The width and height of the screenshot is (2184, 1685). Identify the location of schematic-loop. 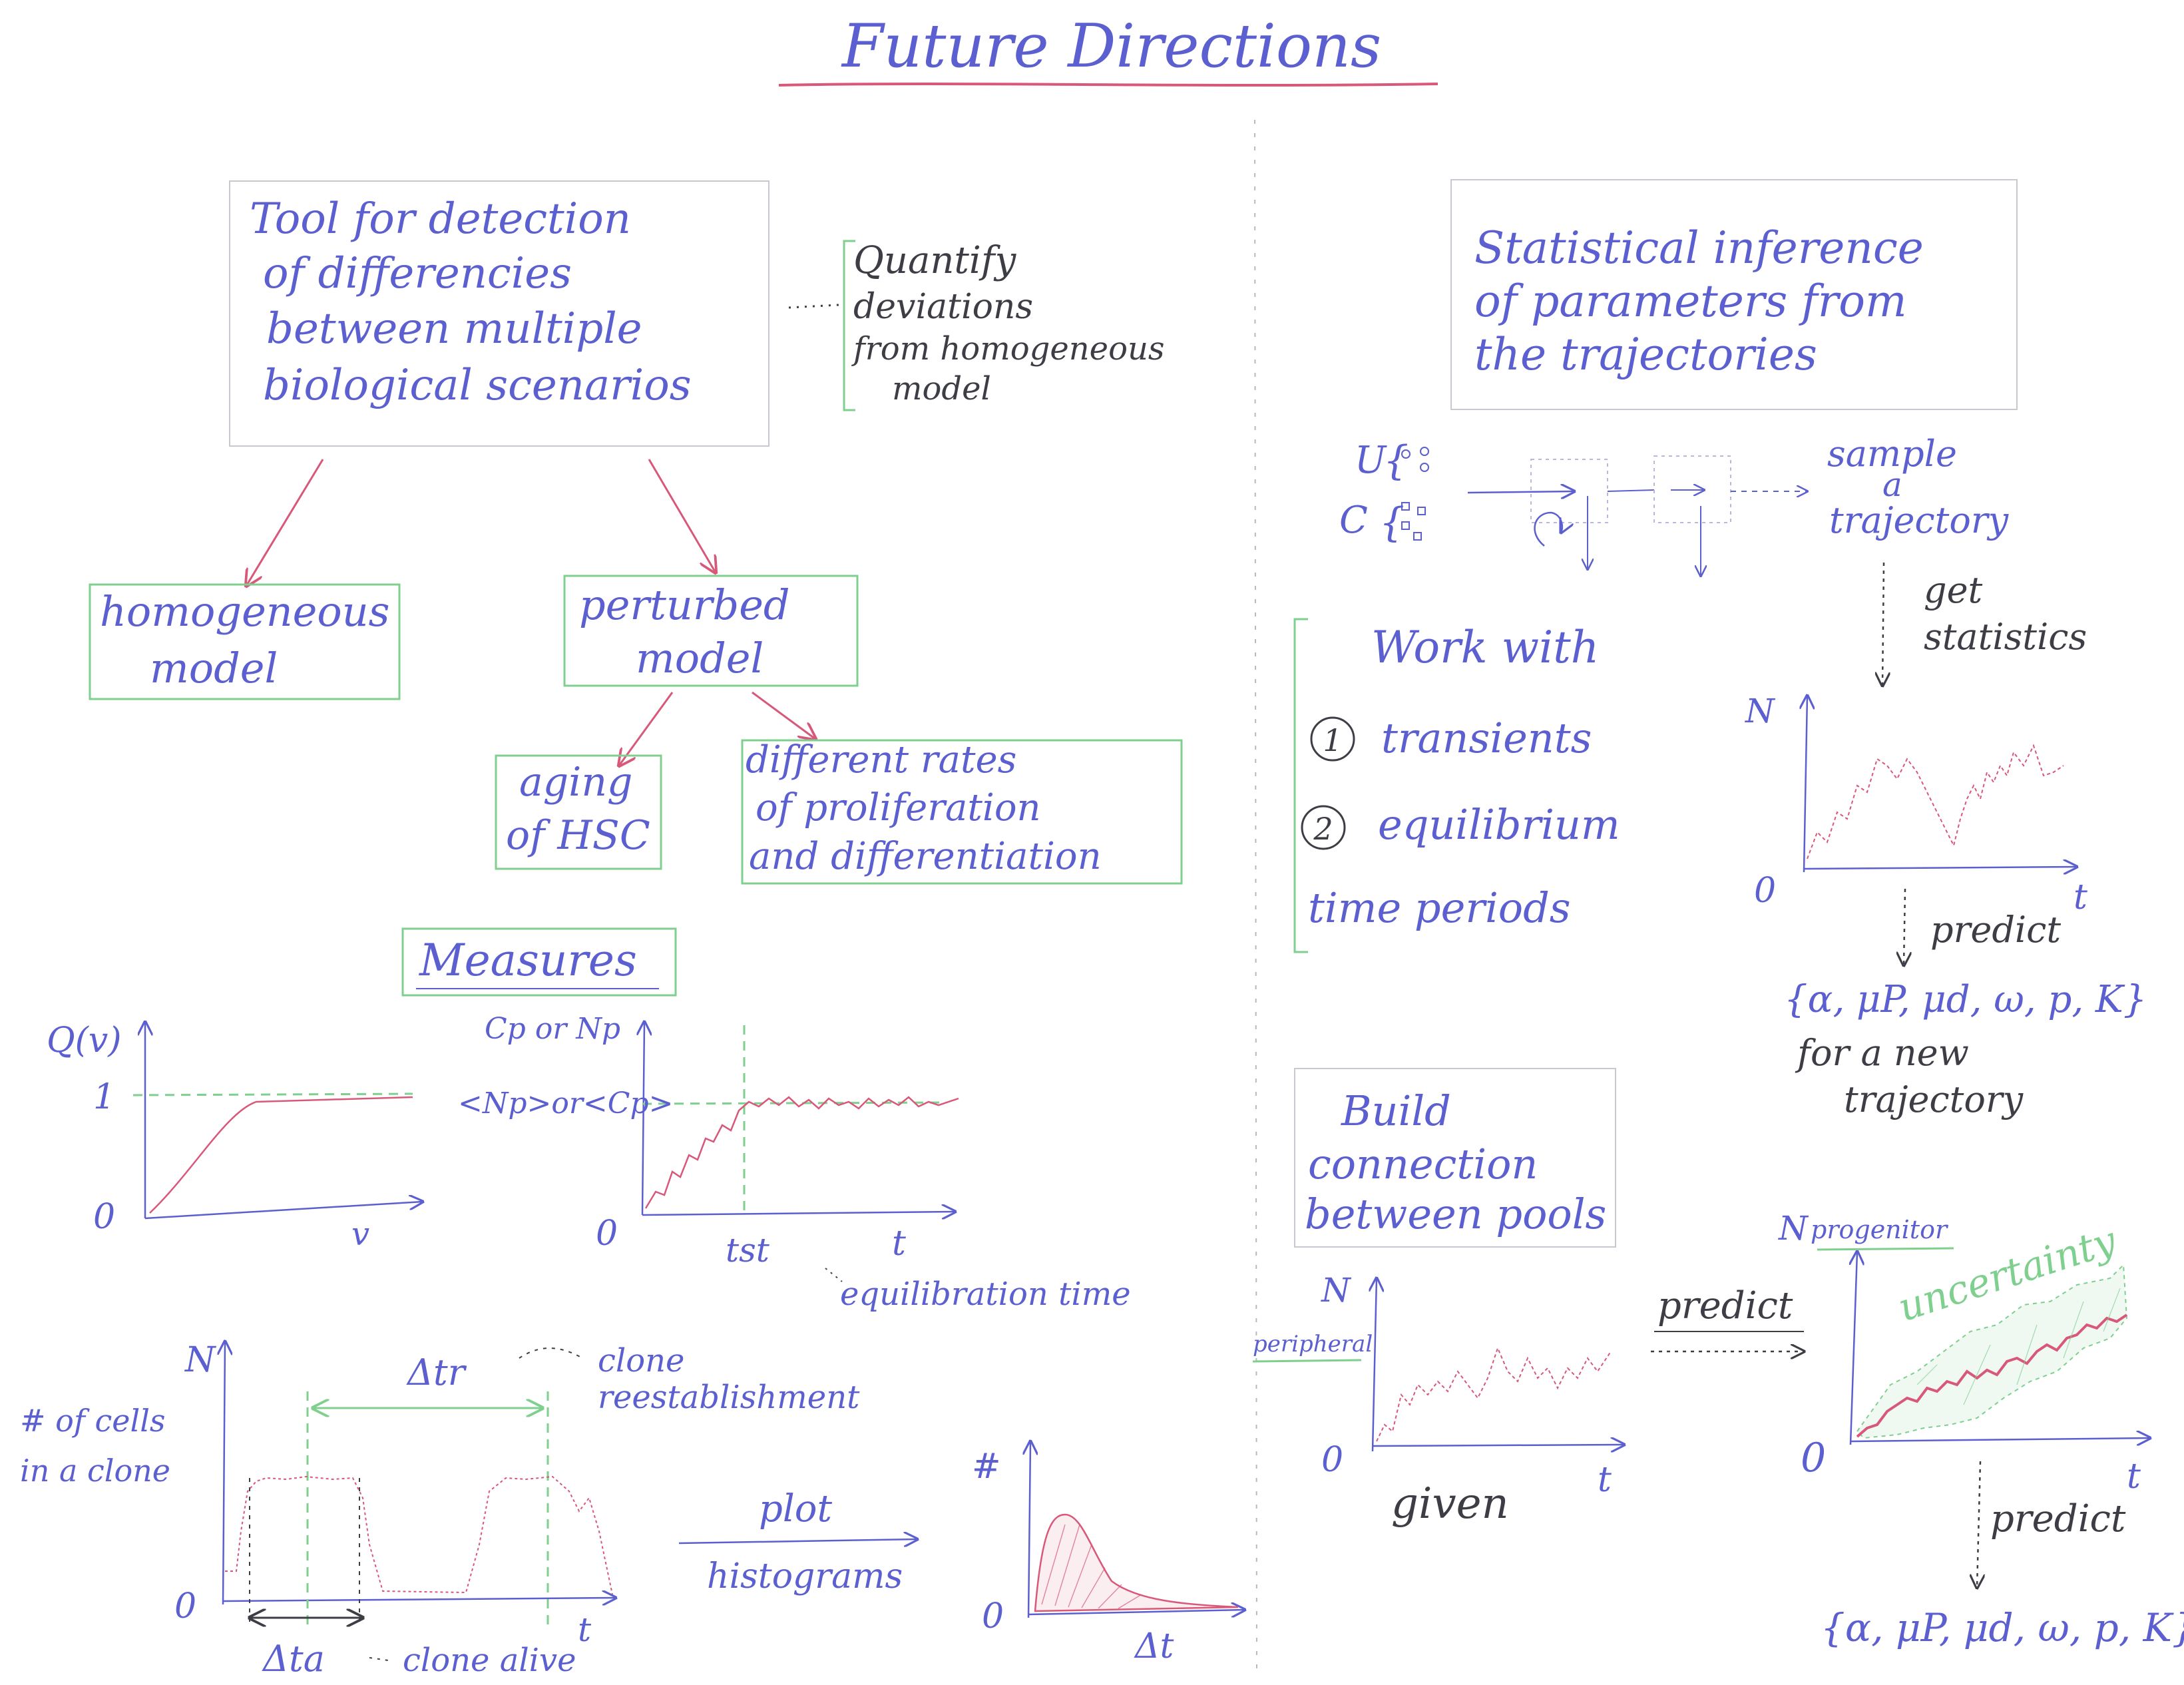
(1548, 529).